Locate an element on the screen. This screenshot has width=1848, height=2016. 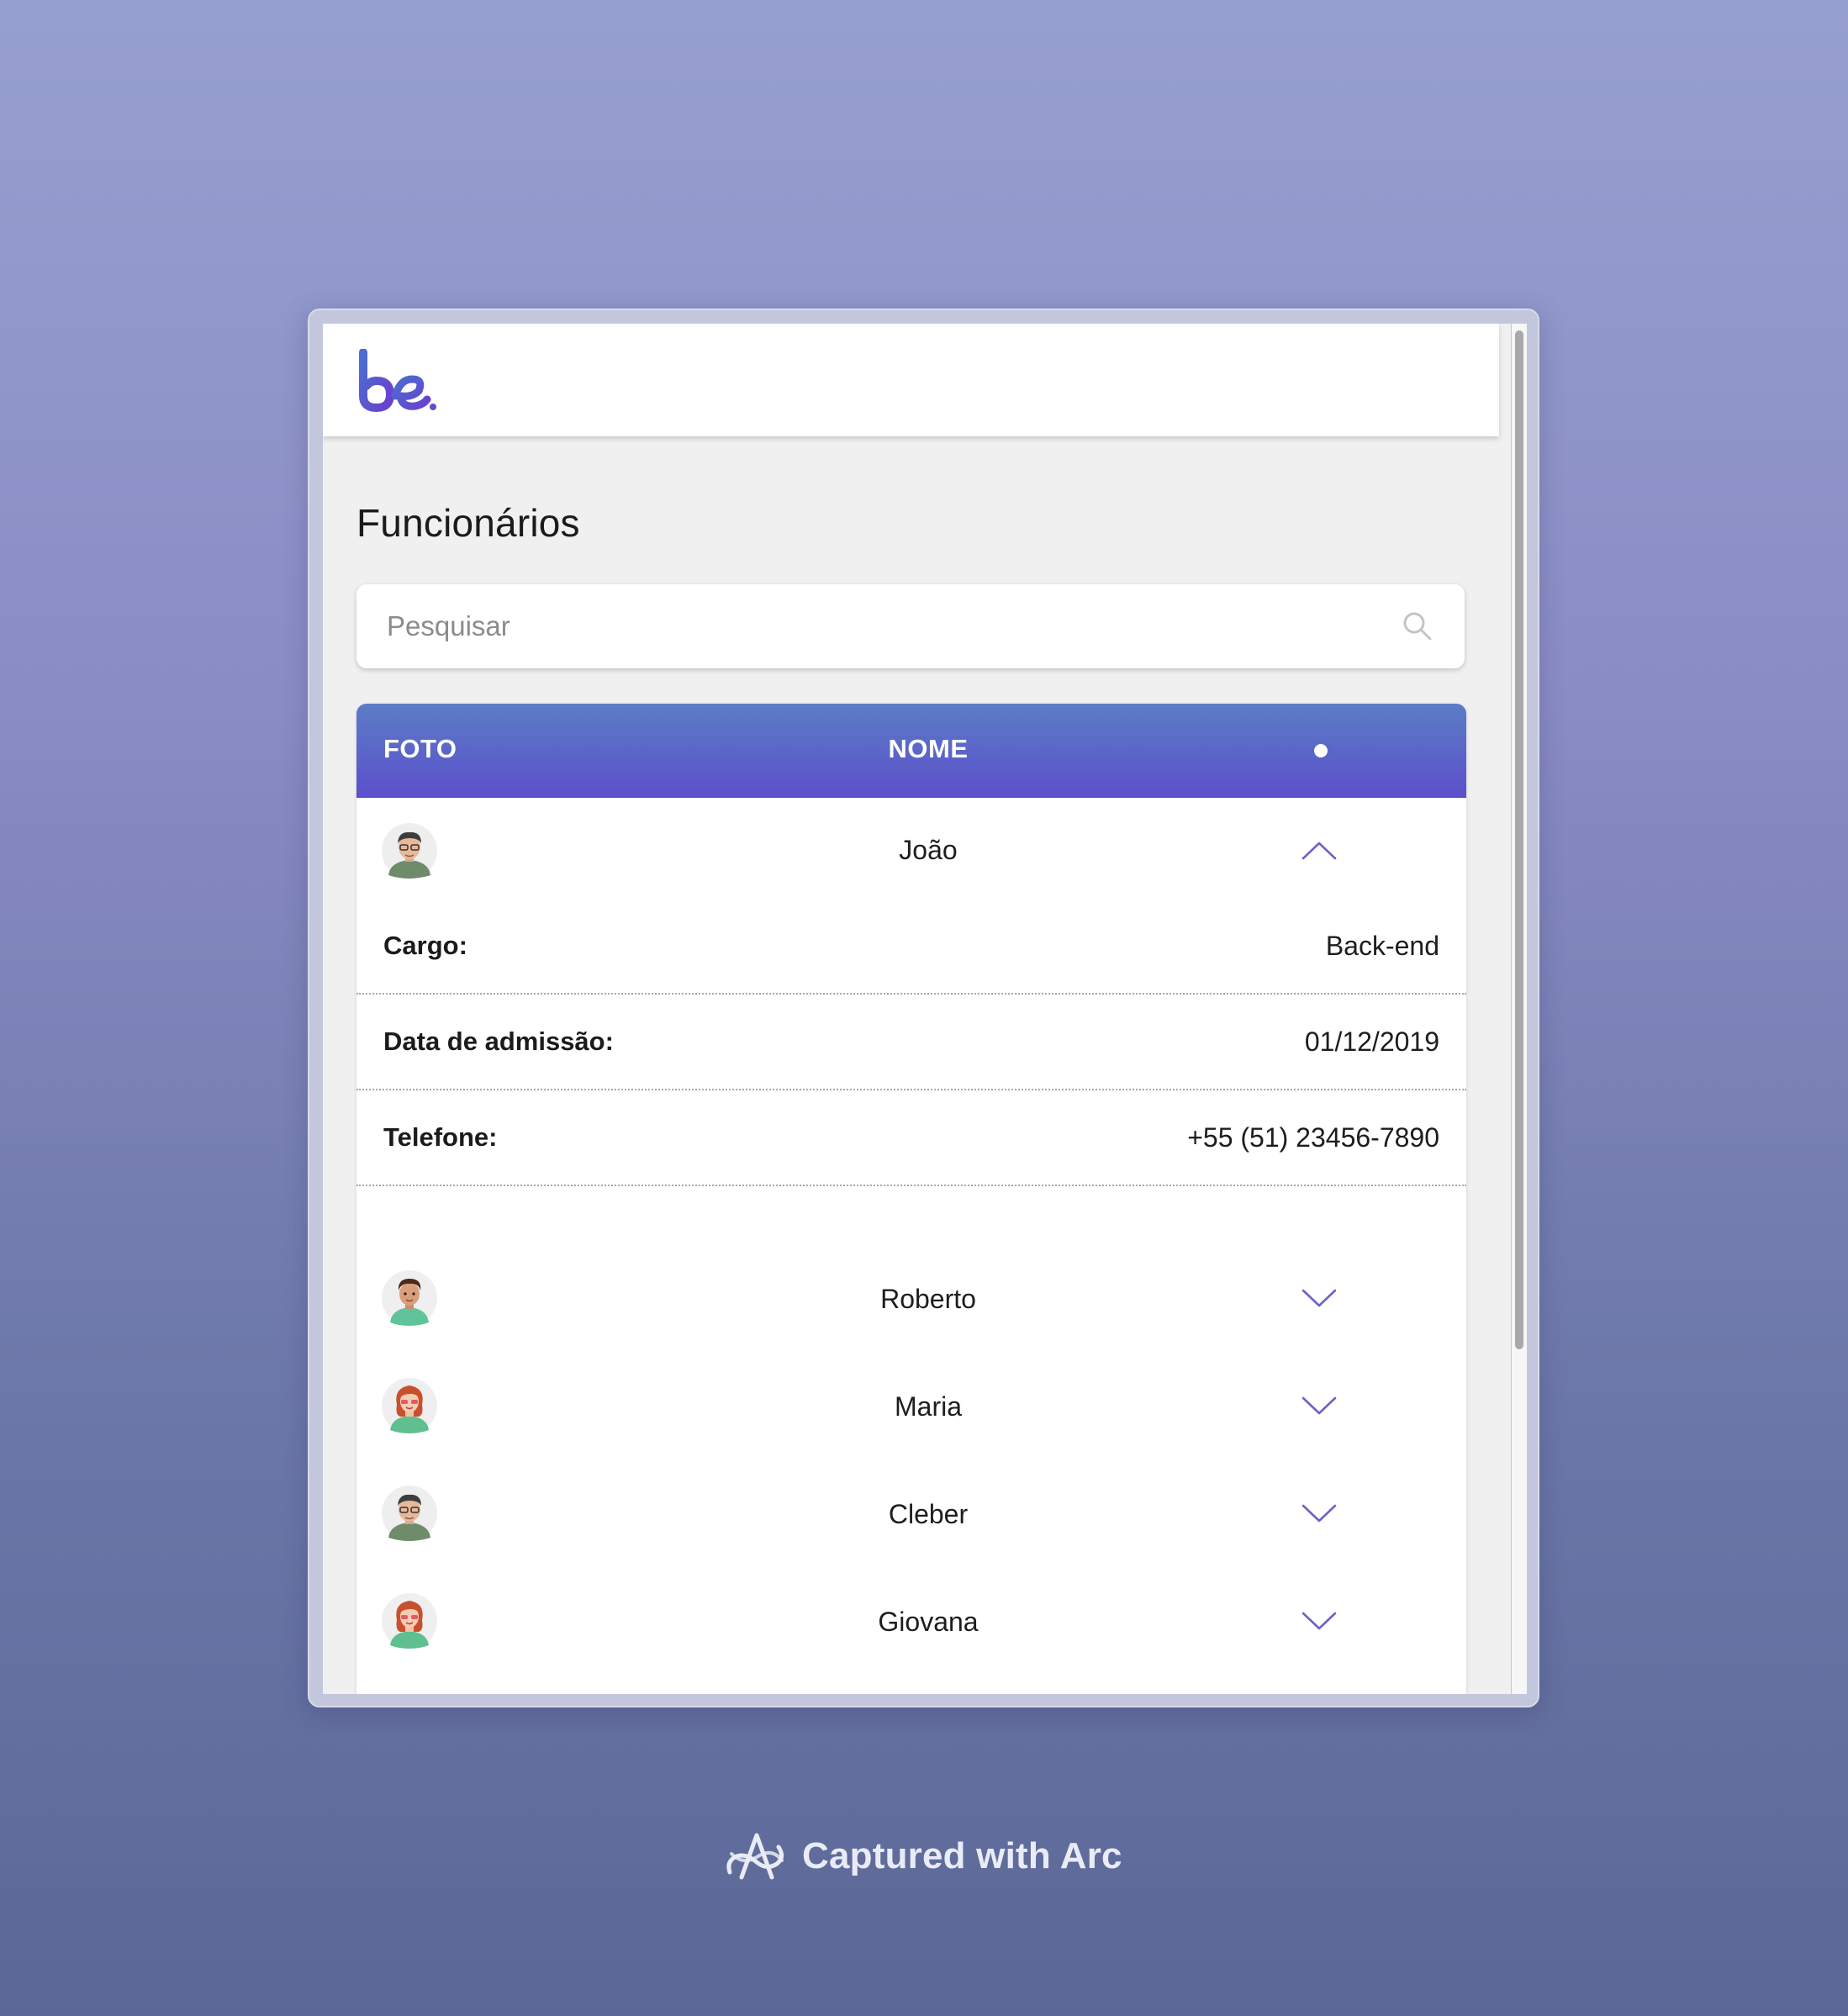
column-header-dot-icon is located at coordinates (1321, 751).